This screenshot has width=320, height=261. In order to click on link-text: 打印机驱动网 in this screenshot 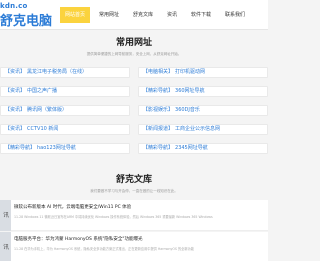, I will do `click(190, 72)`.